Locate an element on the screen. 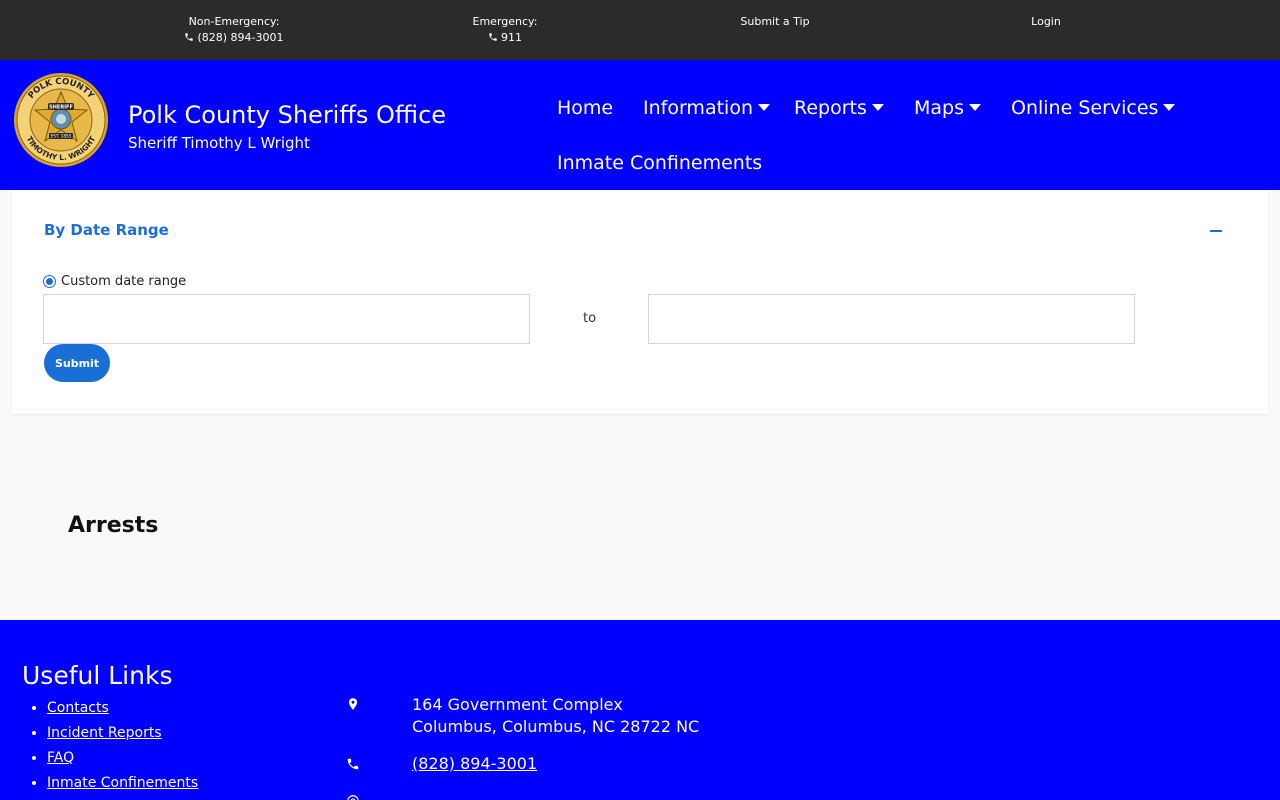  start-date-input is located at coordinates (286, 319).